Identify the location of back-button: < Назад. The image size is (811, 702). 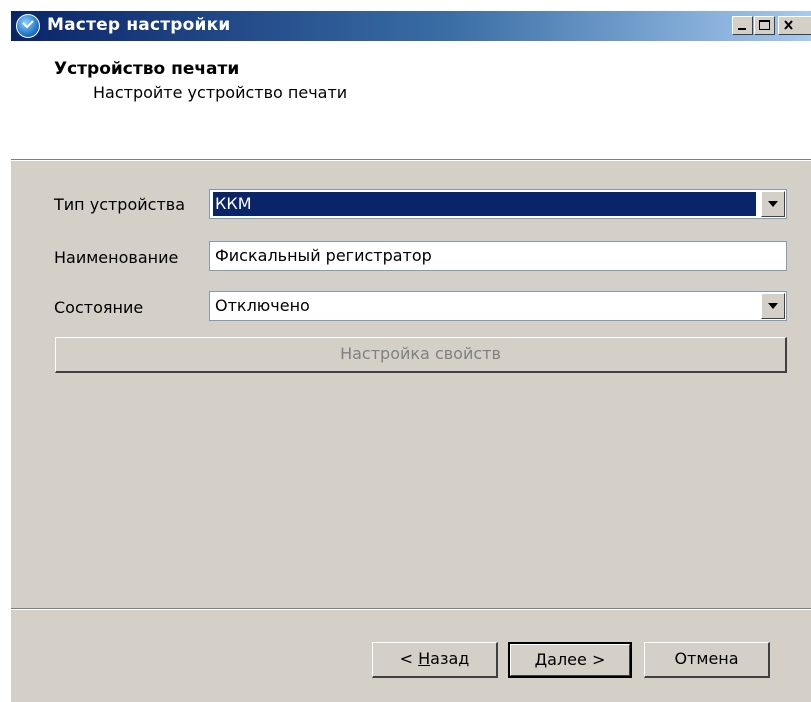
(435, 660).